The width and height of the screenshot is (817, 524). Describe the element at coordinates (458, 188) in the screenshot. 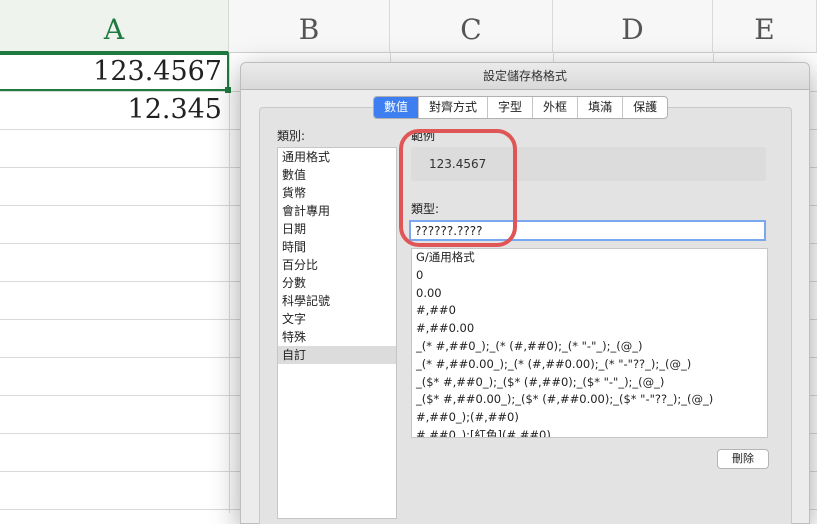

I see `annotation-highlight` at that location.